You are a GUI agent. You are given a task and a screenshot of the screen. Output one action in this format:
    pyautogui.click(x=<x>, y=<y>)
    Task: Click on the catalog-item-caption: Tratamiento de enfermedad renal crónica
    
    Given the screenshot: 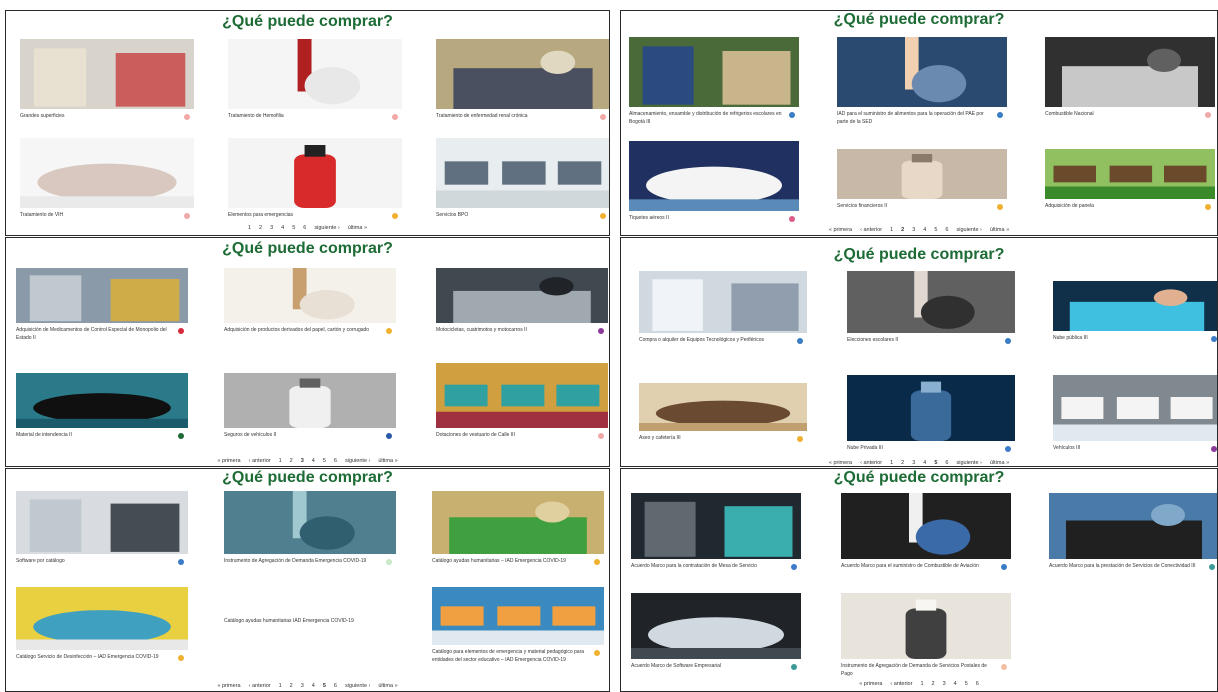 What is the action you would take?
    pyautogui.click(x=482, y=116)
    